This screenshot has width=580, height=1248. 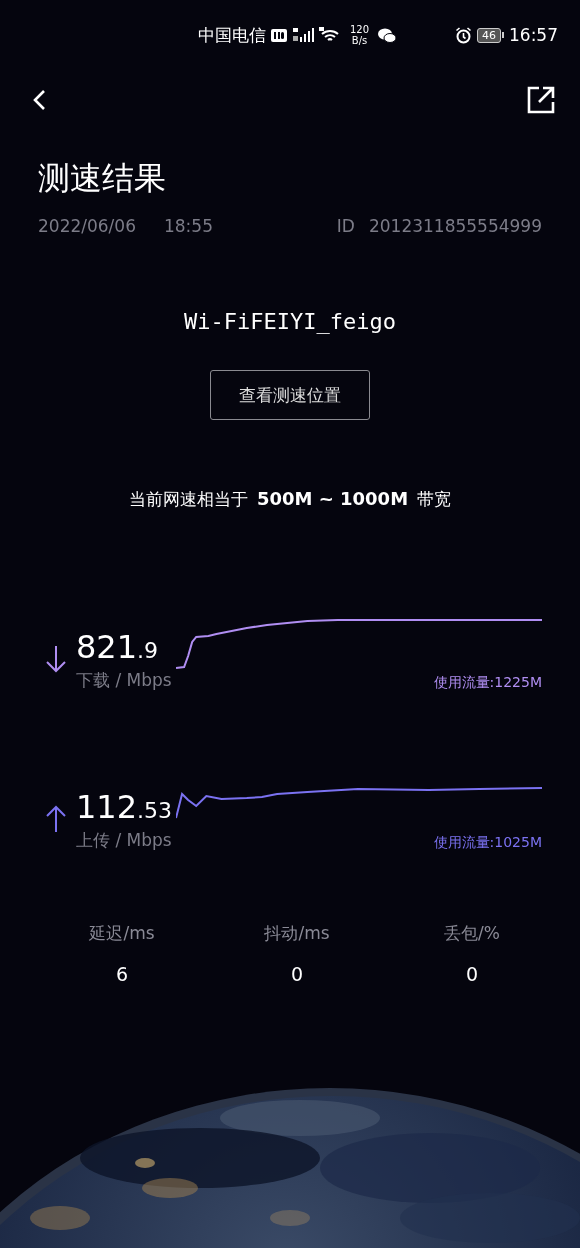 I want to click on wifi-icon, so click(x=330, y=35).